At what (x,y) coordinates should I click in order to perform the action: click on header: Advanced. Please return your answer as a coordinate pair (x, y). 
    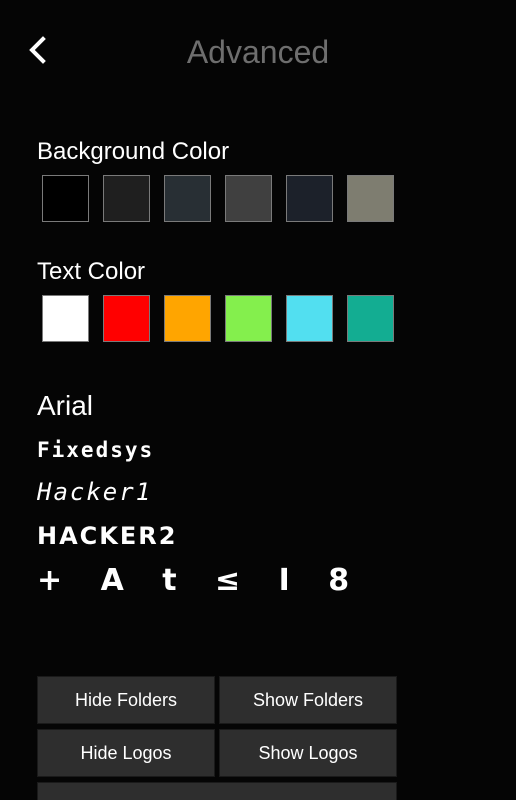
    Looking at the image, I should click on (258, 50).